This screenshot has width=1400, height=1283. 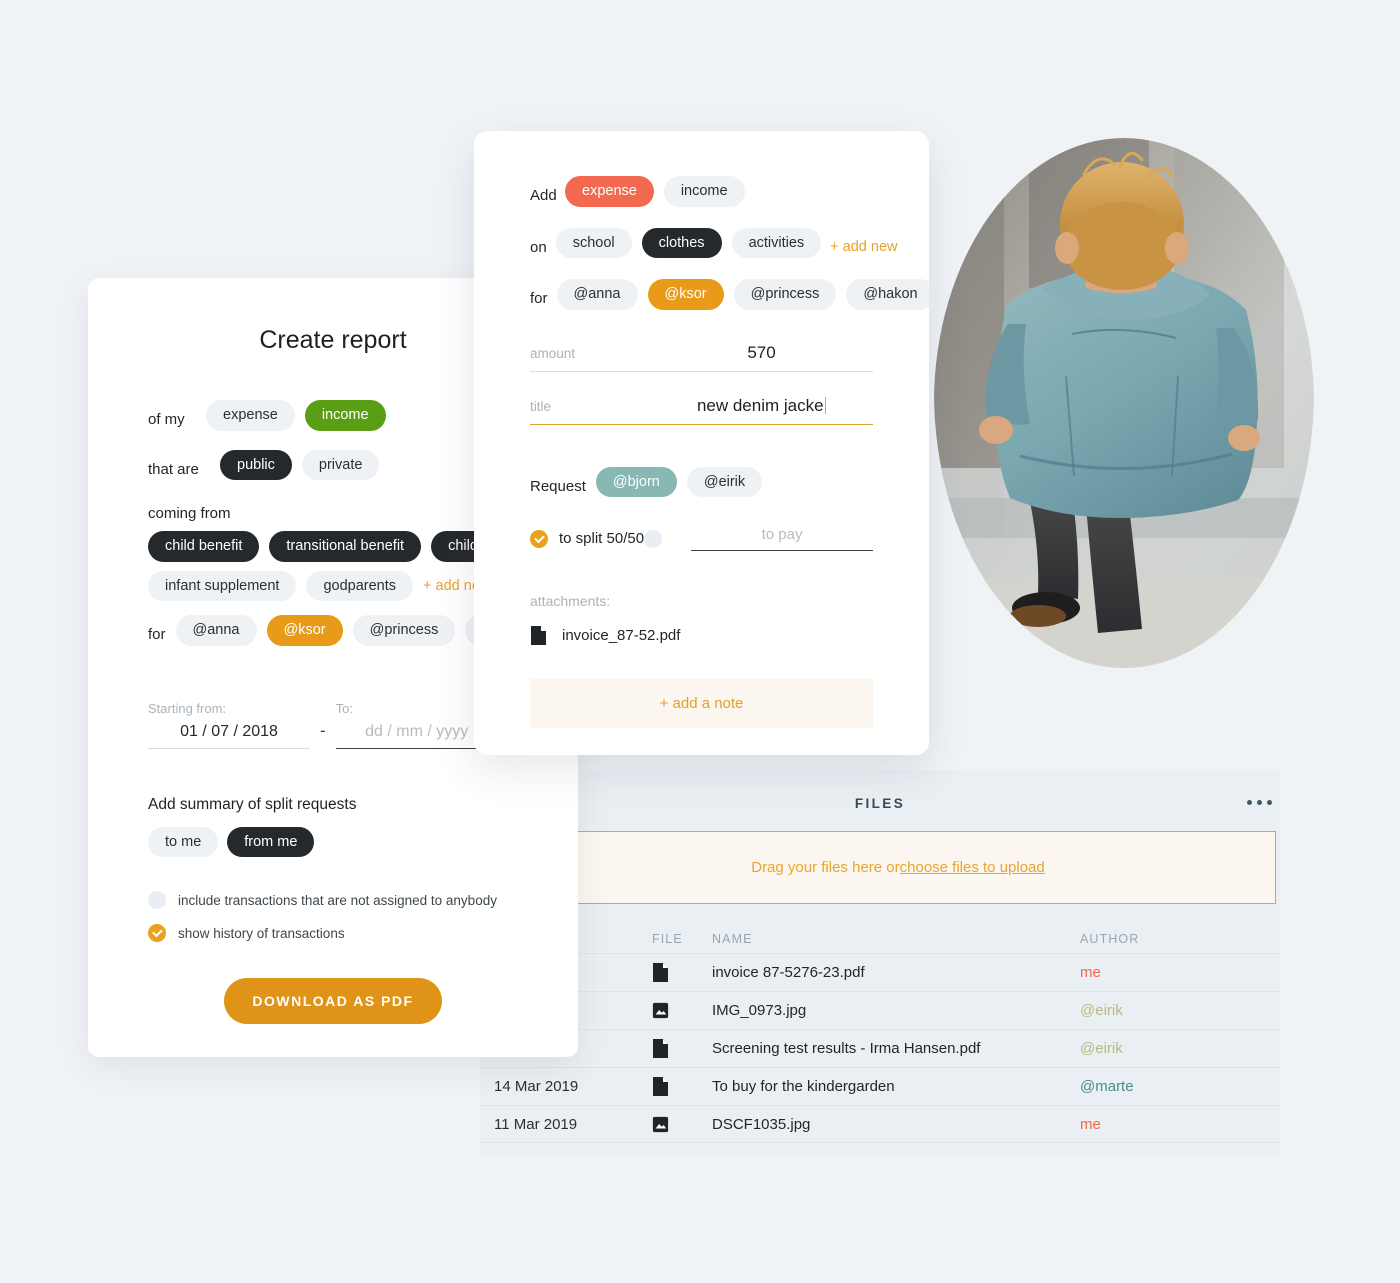 What do you see at coordinates (896, 1124) in the screenshot?
I see `file-name: DSCF1035.jpg` at bounding box center [896, 1124].